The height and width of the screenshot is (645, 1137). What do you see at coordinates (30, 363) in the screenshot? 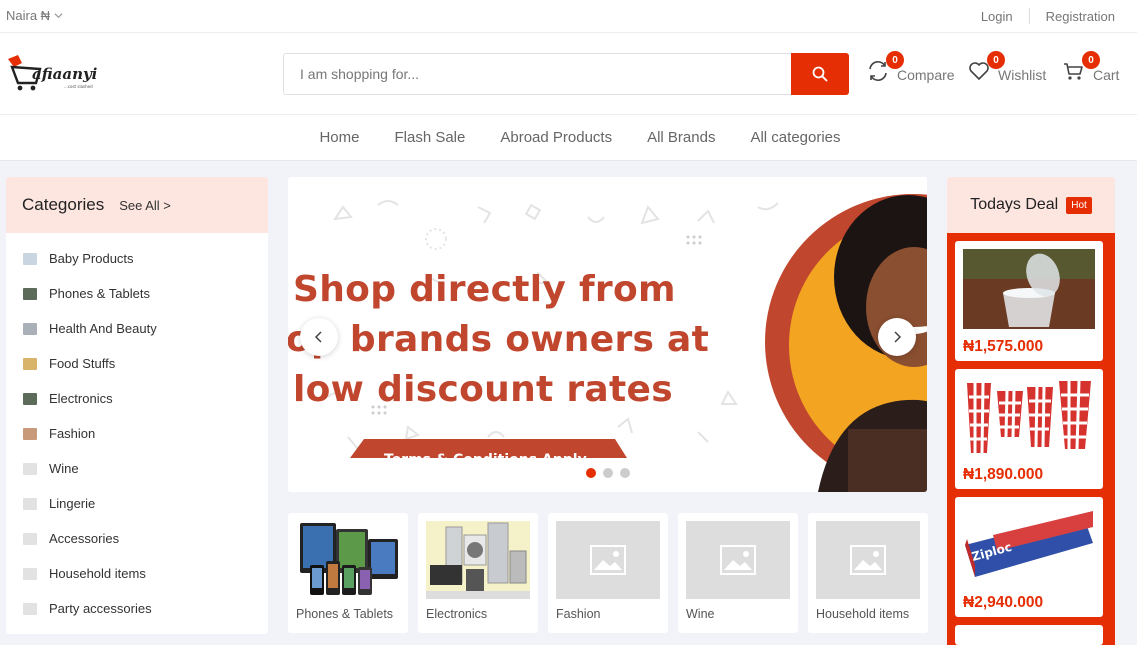
I see `food-stuffs-icon` at bounding box center [30, 363].